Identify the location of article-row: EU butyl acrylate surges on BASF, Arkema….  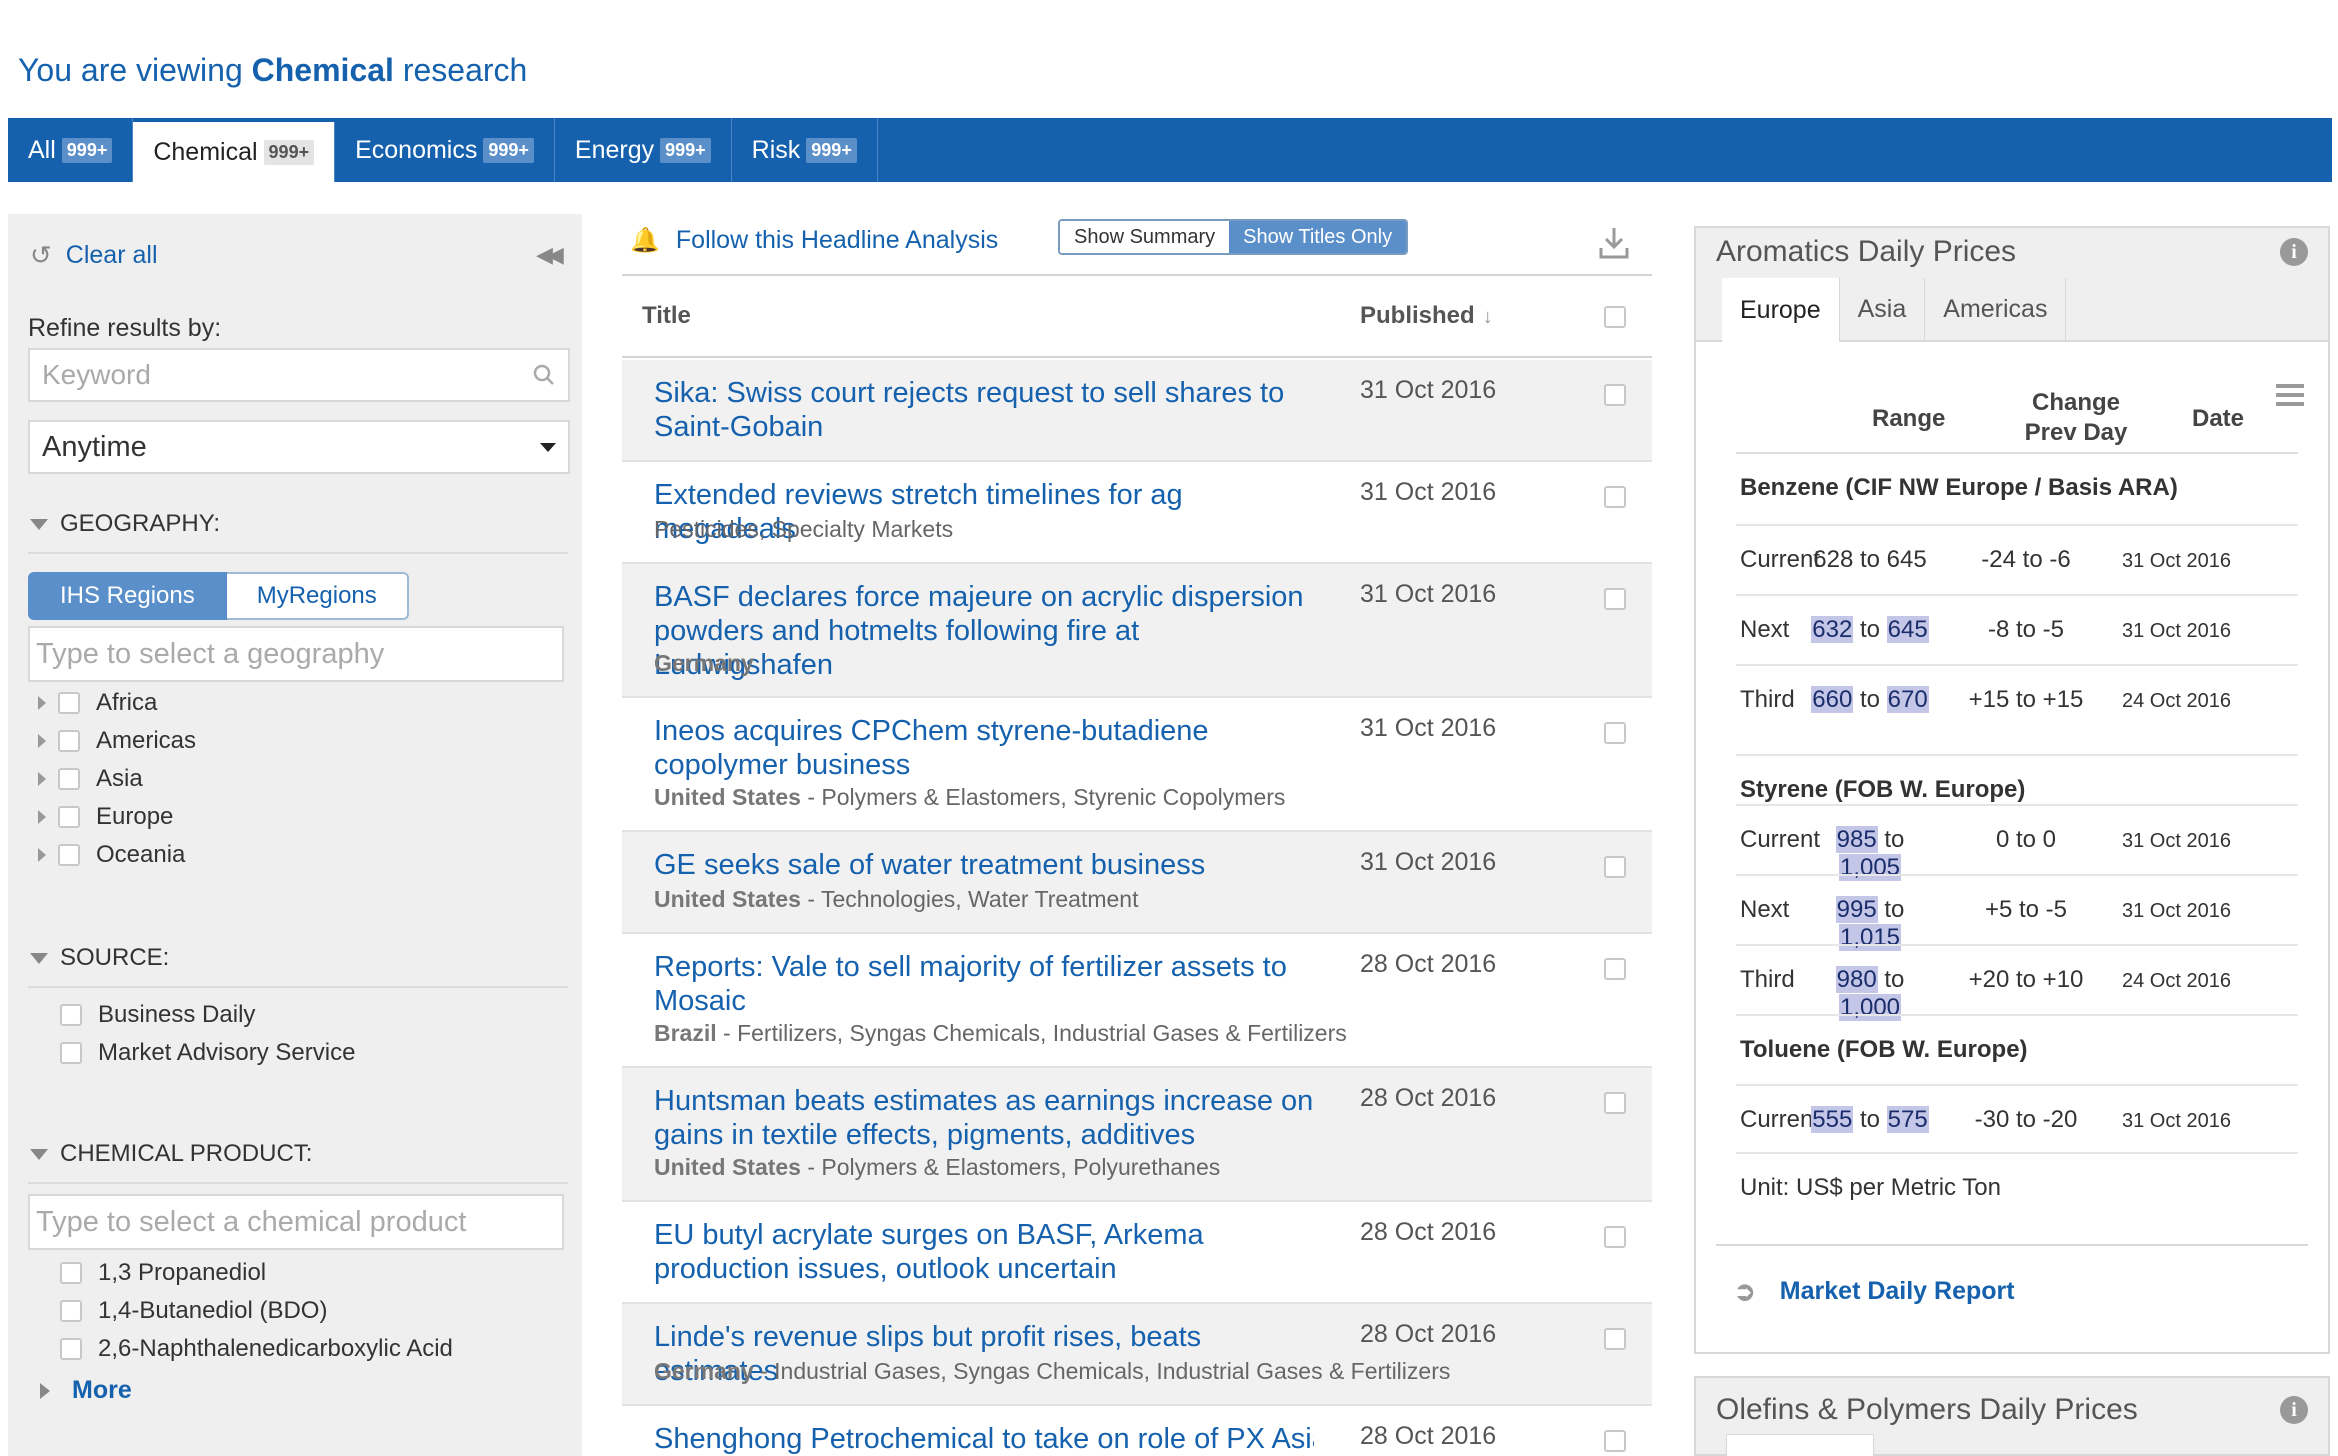
(1137, 1253).